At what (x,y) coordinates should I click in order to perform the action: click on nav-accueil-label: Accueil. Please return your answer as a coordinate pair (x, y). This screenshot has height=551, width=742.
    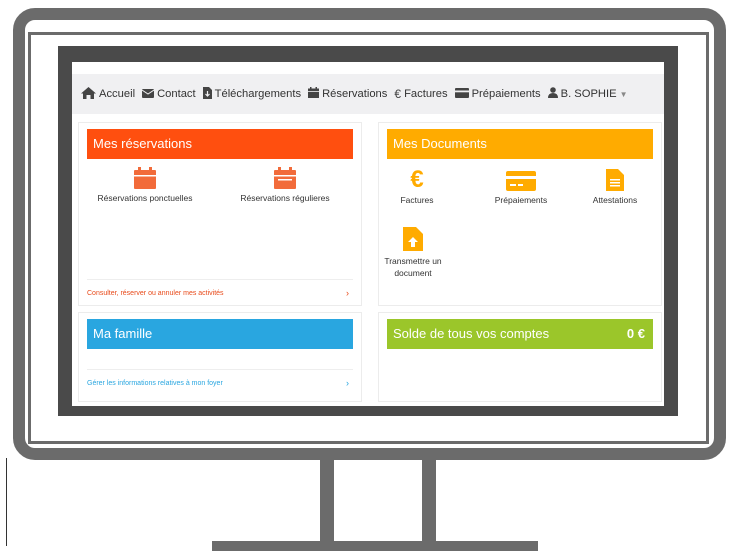
    Looking at the image, I should click on (117, 94).